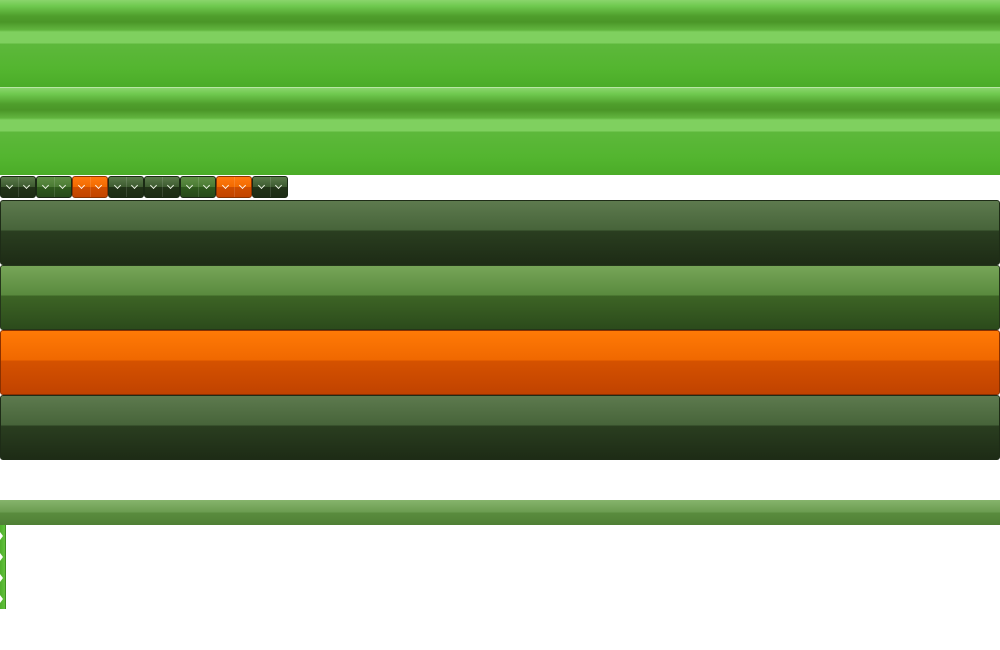 The height and width of the screenshot is (650, 1000). Describe the element at coordinates (500, 362) in the screenshot. I see `bar-orange-active` at that location.